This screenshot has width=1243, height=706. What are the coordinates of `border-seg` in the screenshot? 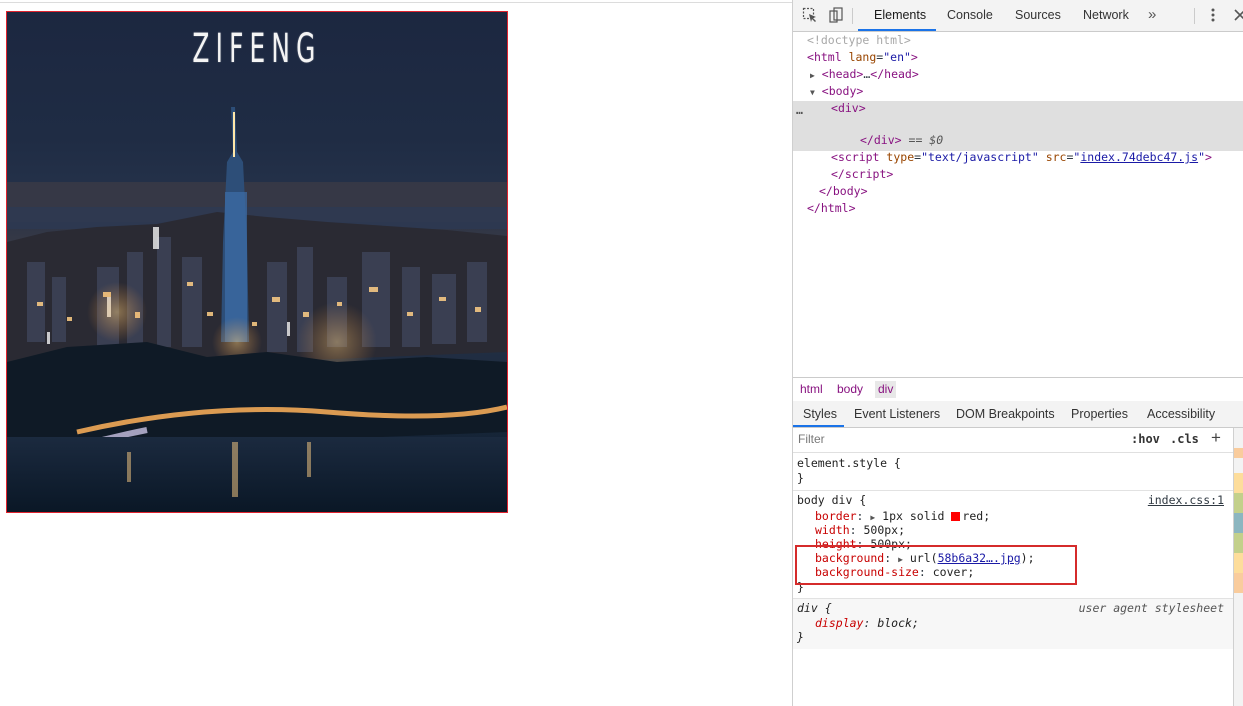 It's located at (1238, 483).